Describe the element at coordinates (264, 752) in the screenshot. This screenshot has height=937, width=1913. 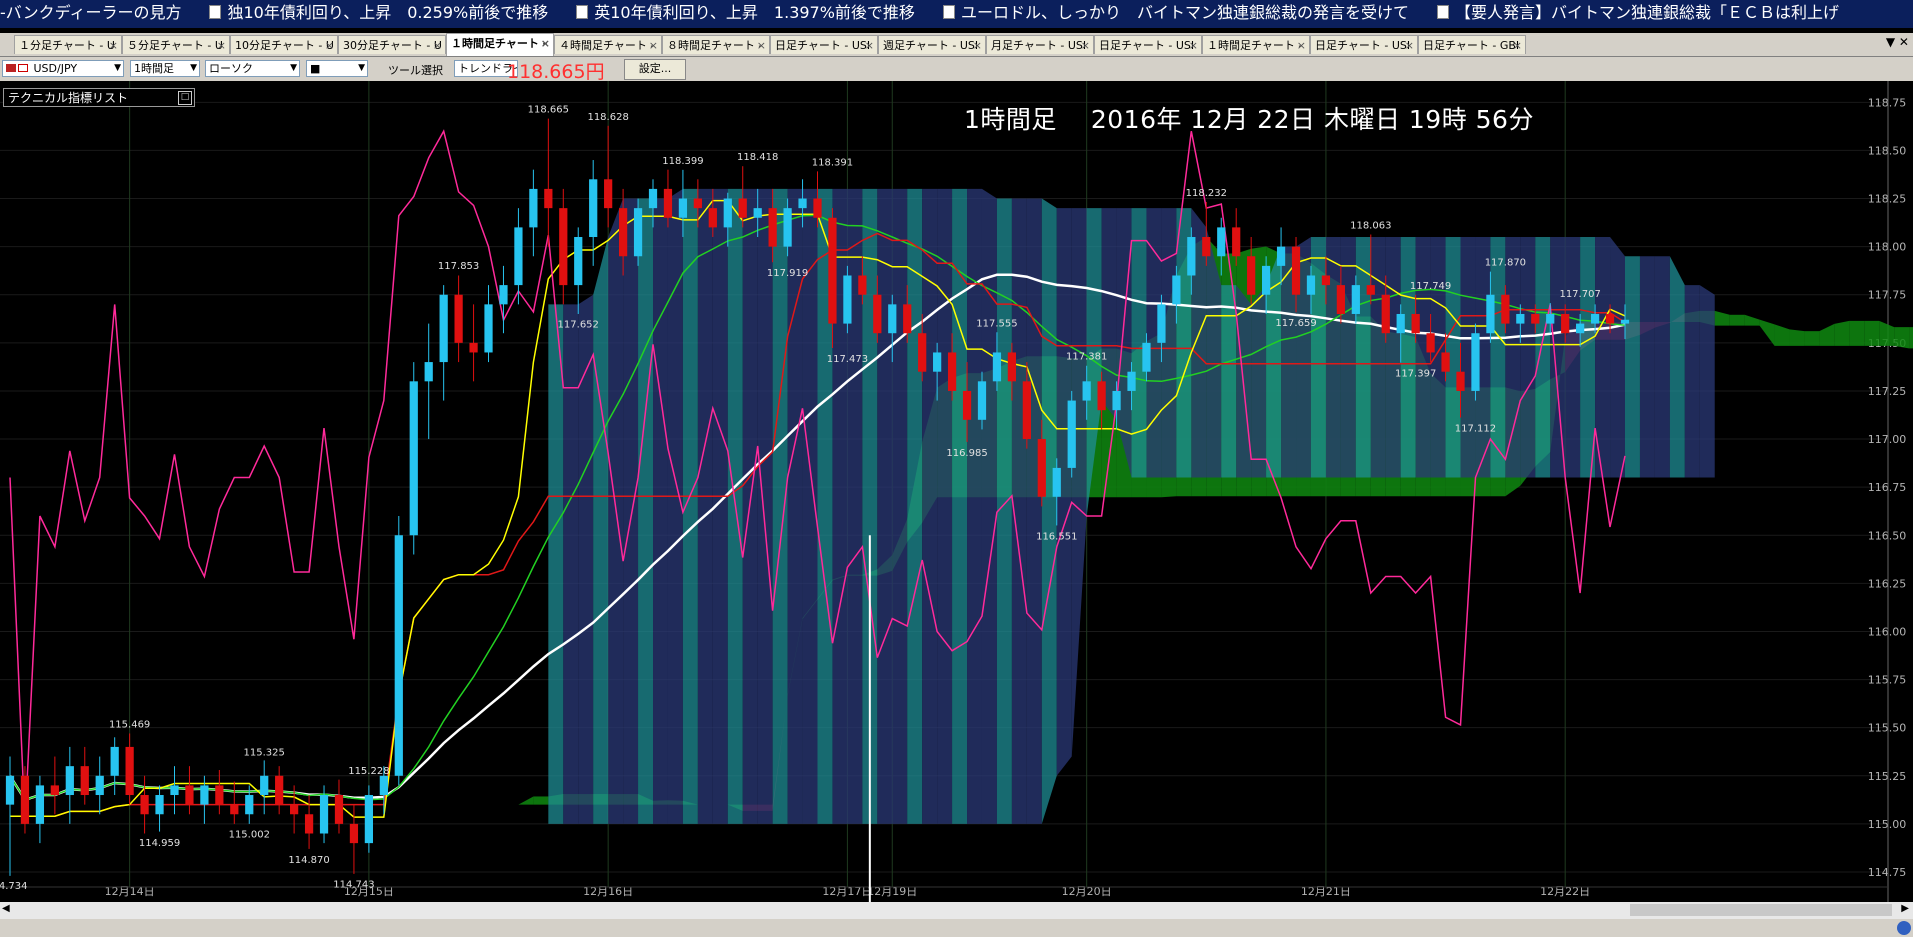
I see `price-annotation: 115.325` at that location.